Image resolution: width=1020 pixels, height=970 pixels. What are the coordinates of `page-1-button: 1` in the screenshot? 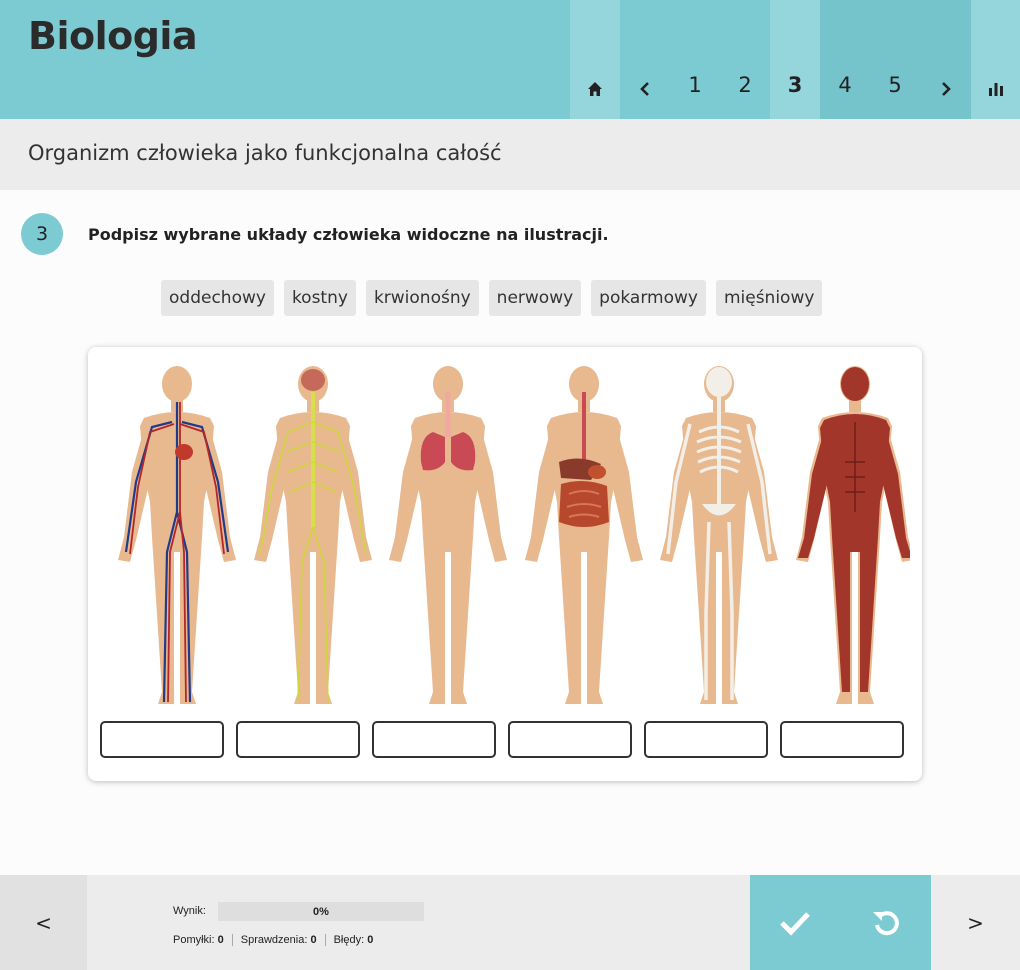 It's located at (695, 59).